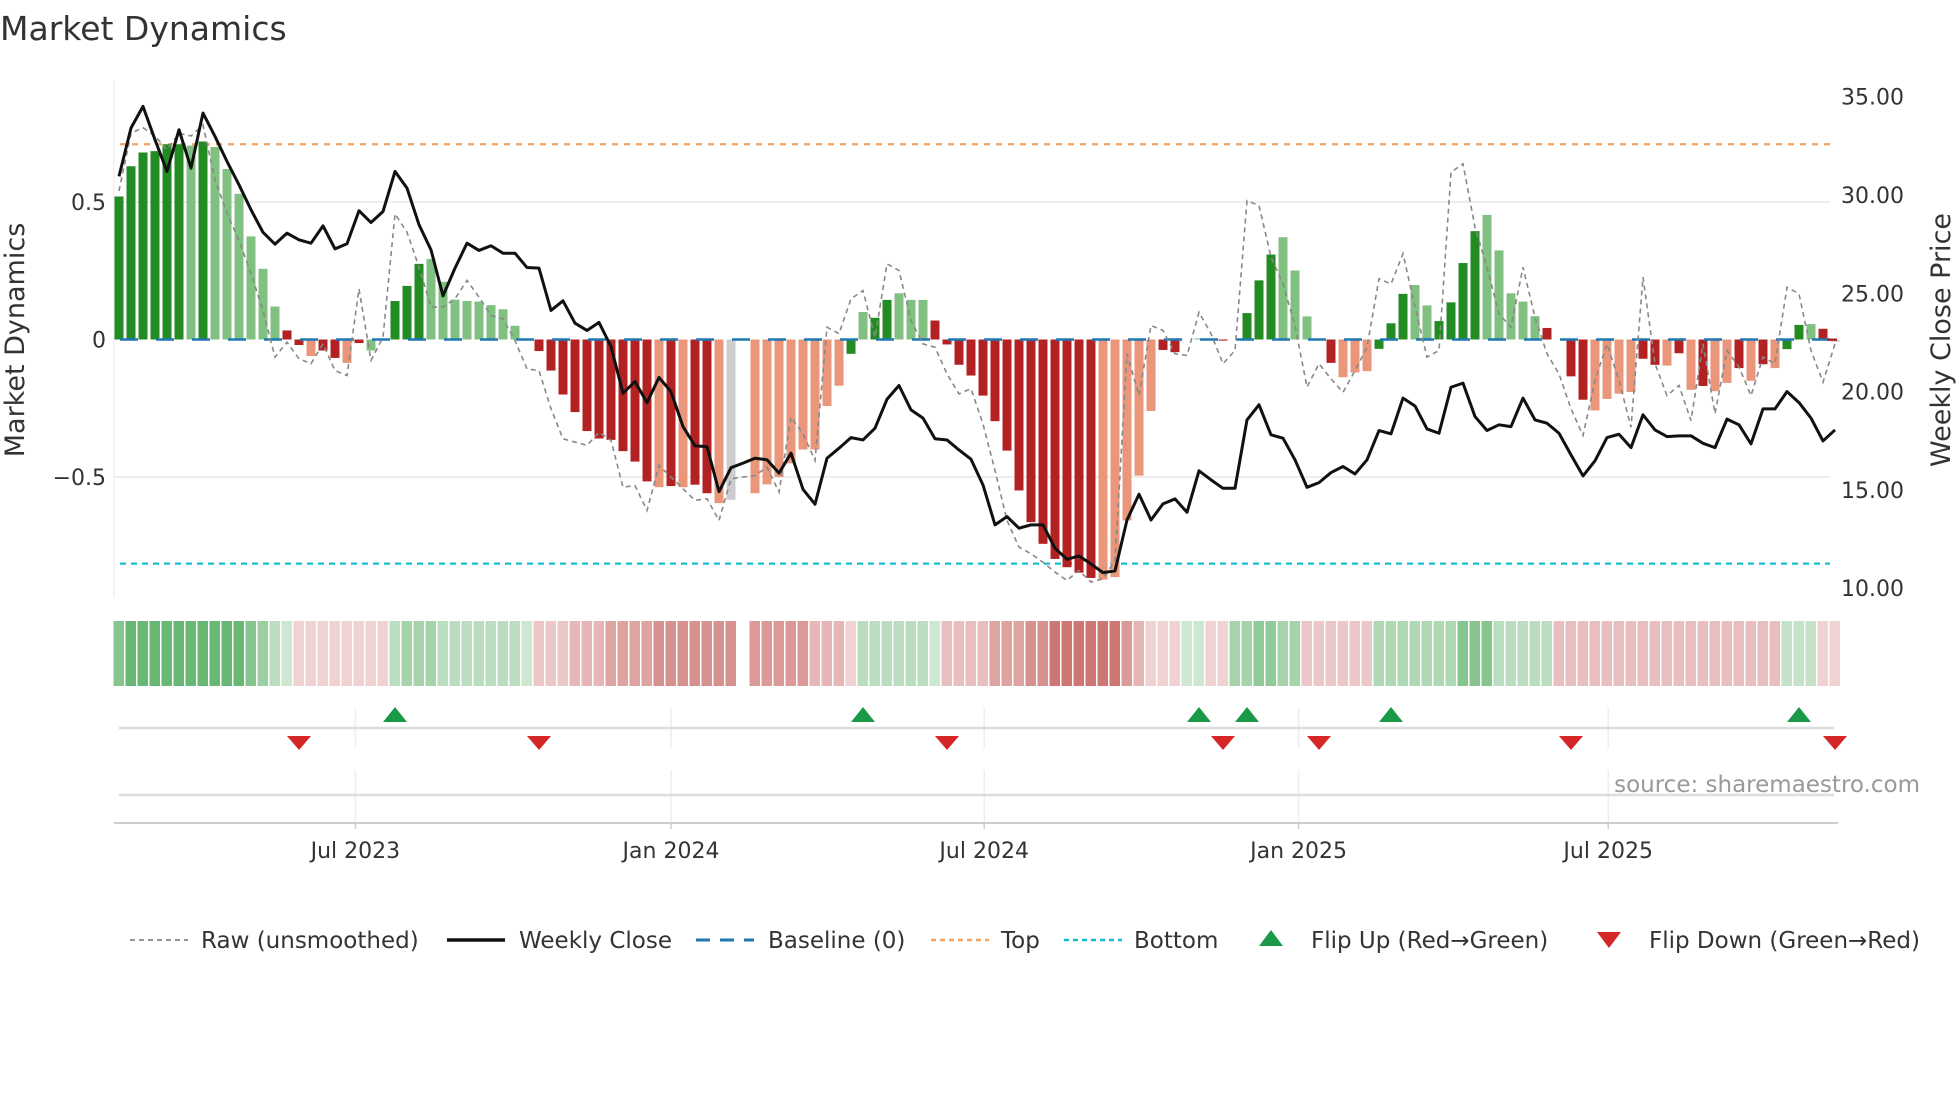 This screenshot has height=1102, width=1960. What do you see at coordinates (1941, 340) in the screenshot?
I see `right-axis-label: Weekly Close Price` at bounding box center [1941, 340].